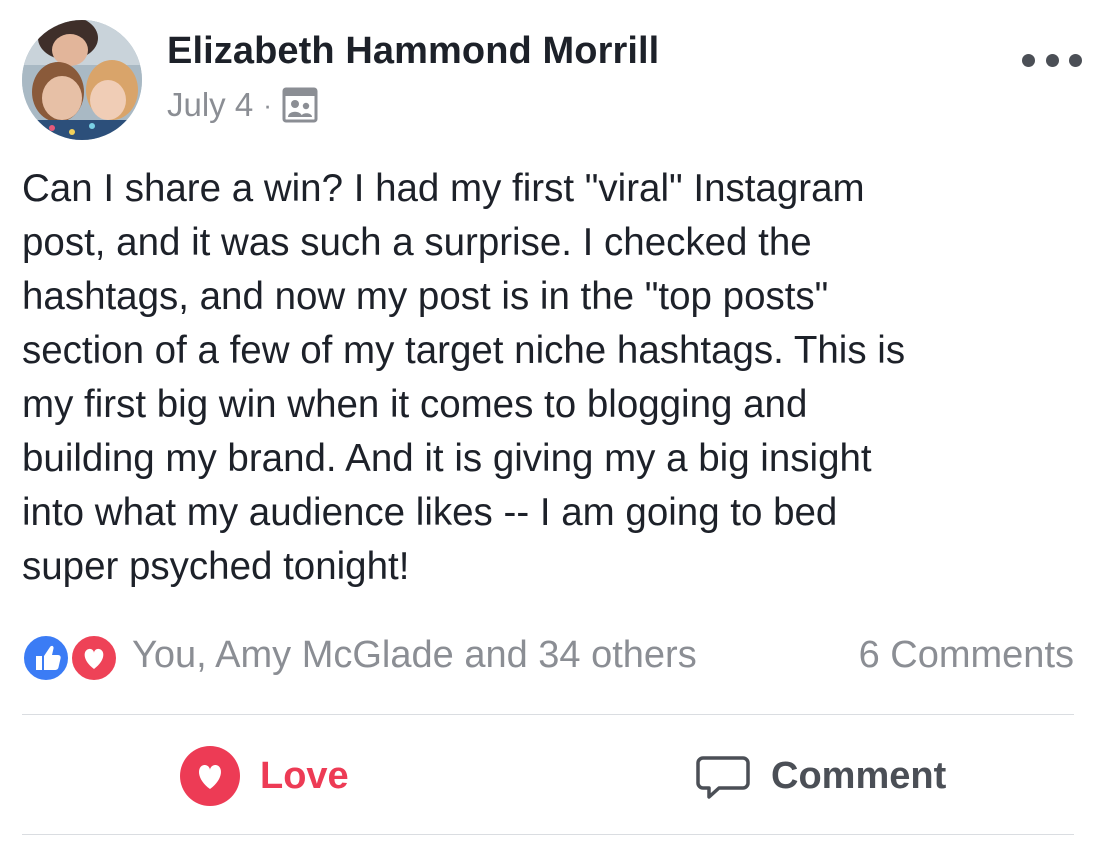 Image resolution: width=1099 pixels, height=852 pixels. I want to click on comment-button: Comment, so click(820, 776).